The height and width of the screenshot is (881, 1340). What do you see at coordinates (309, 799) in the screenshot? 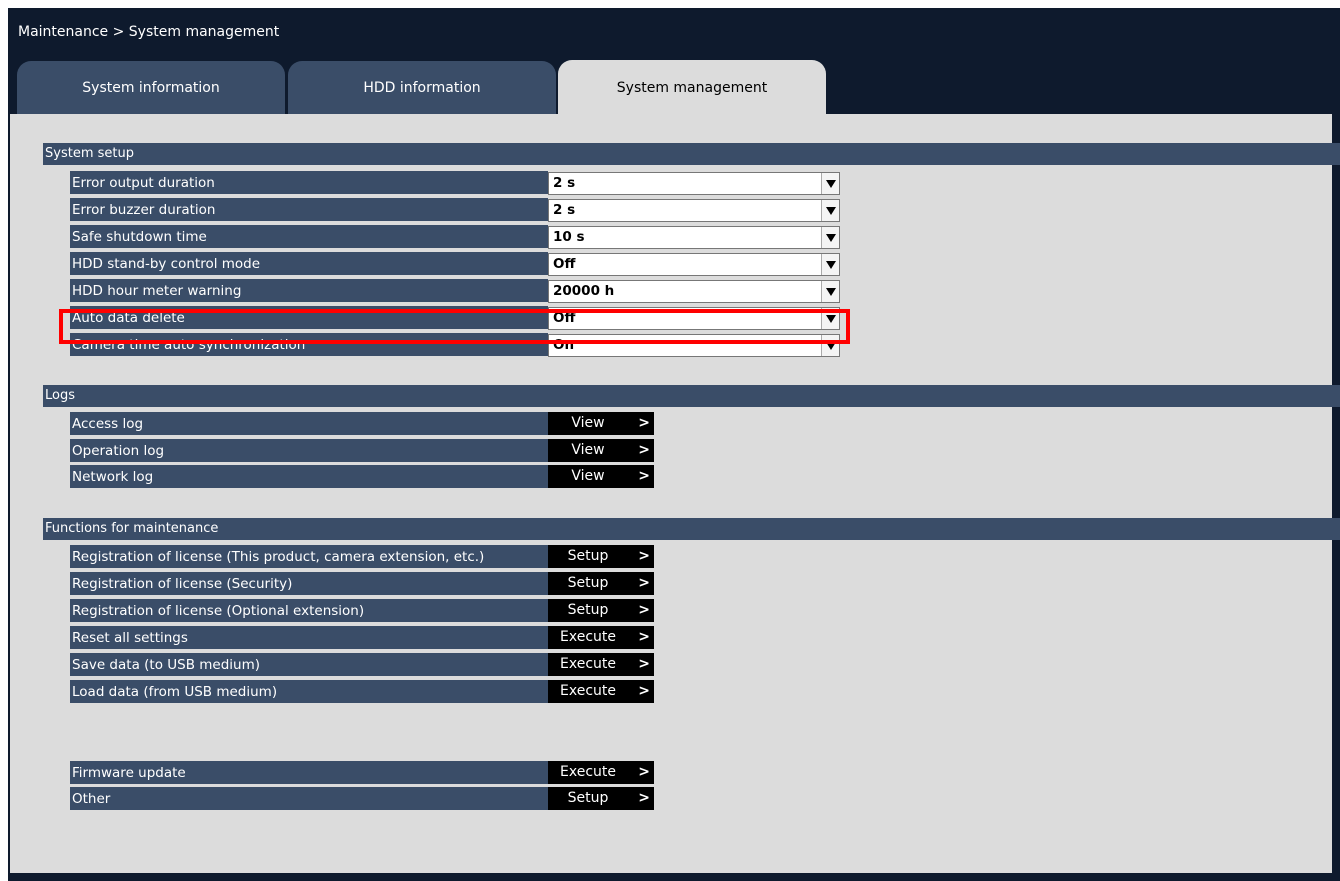
I see `label-other: Other` at bounding box center [309, 799].